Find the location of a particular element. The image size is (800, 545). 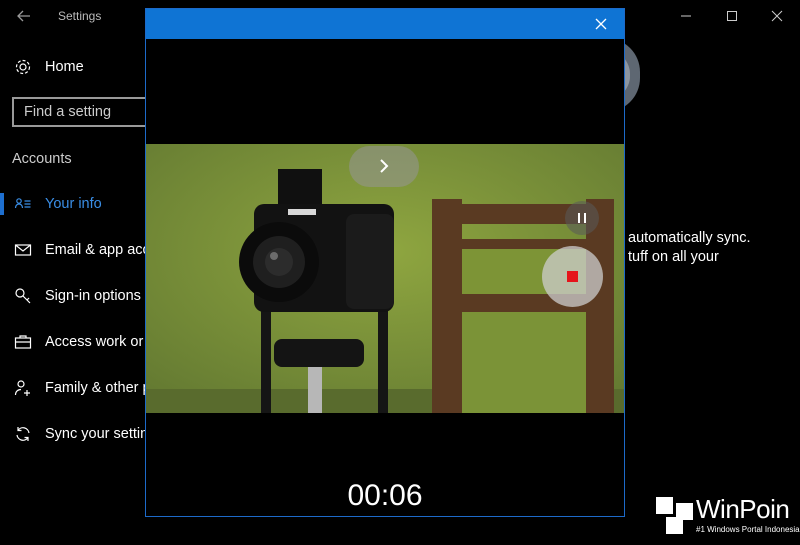

next-button is located at coordinates (384, 166).